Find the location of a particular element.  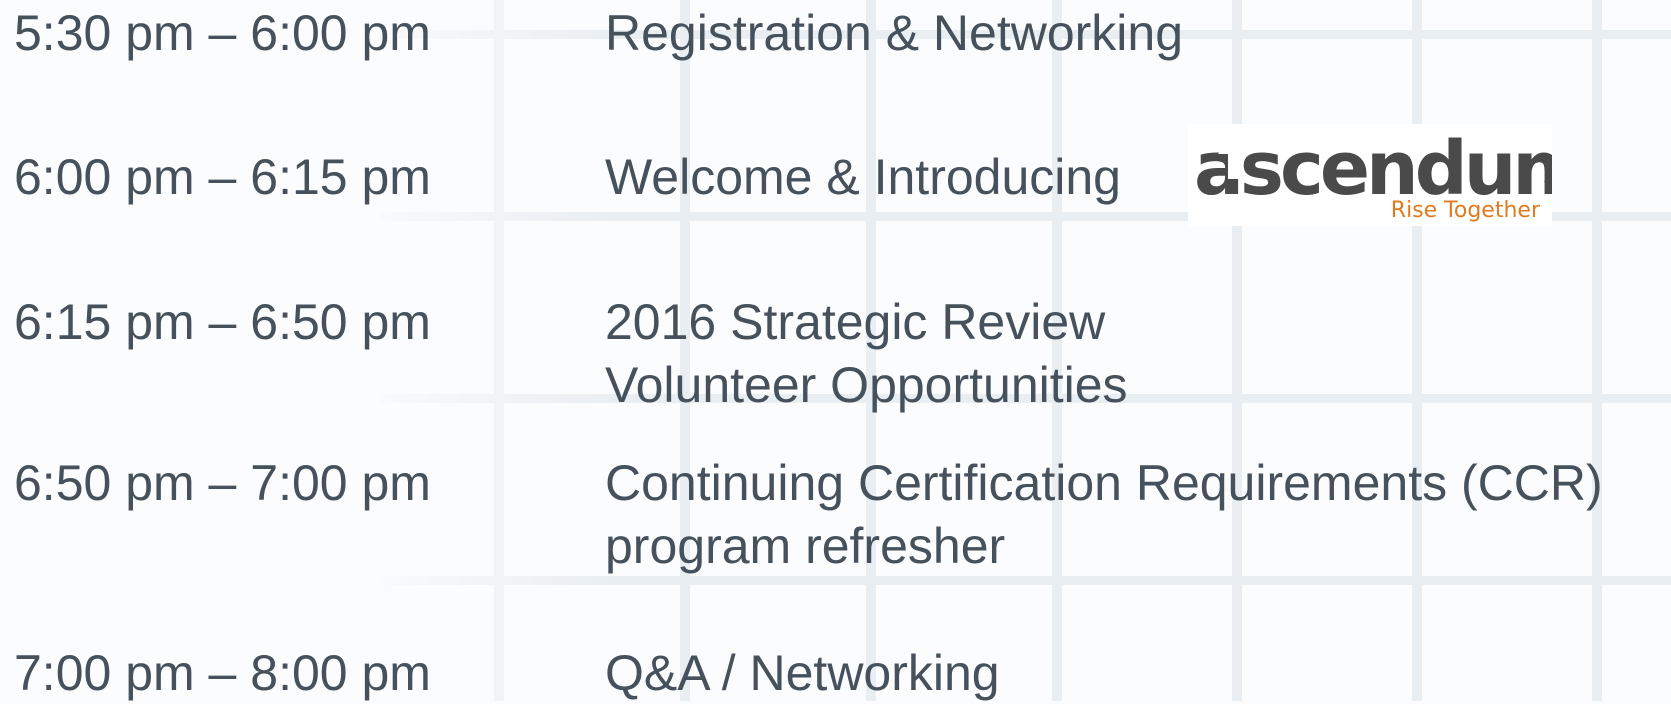

agenda-activity: Welcome & Introducing is located at coordinates (863, 177).